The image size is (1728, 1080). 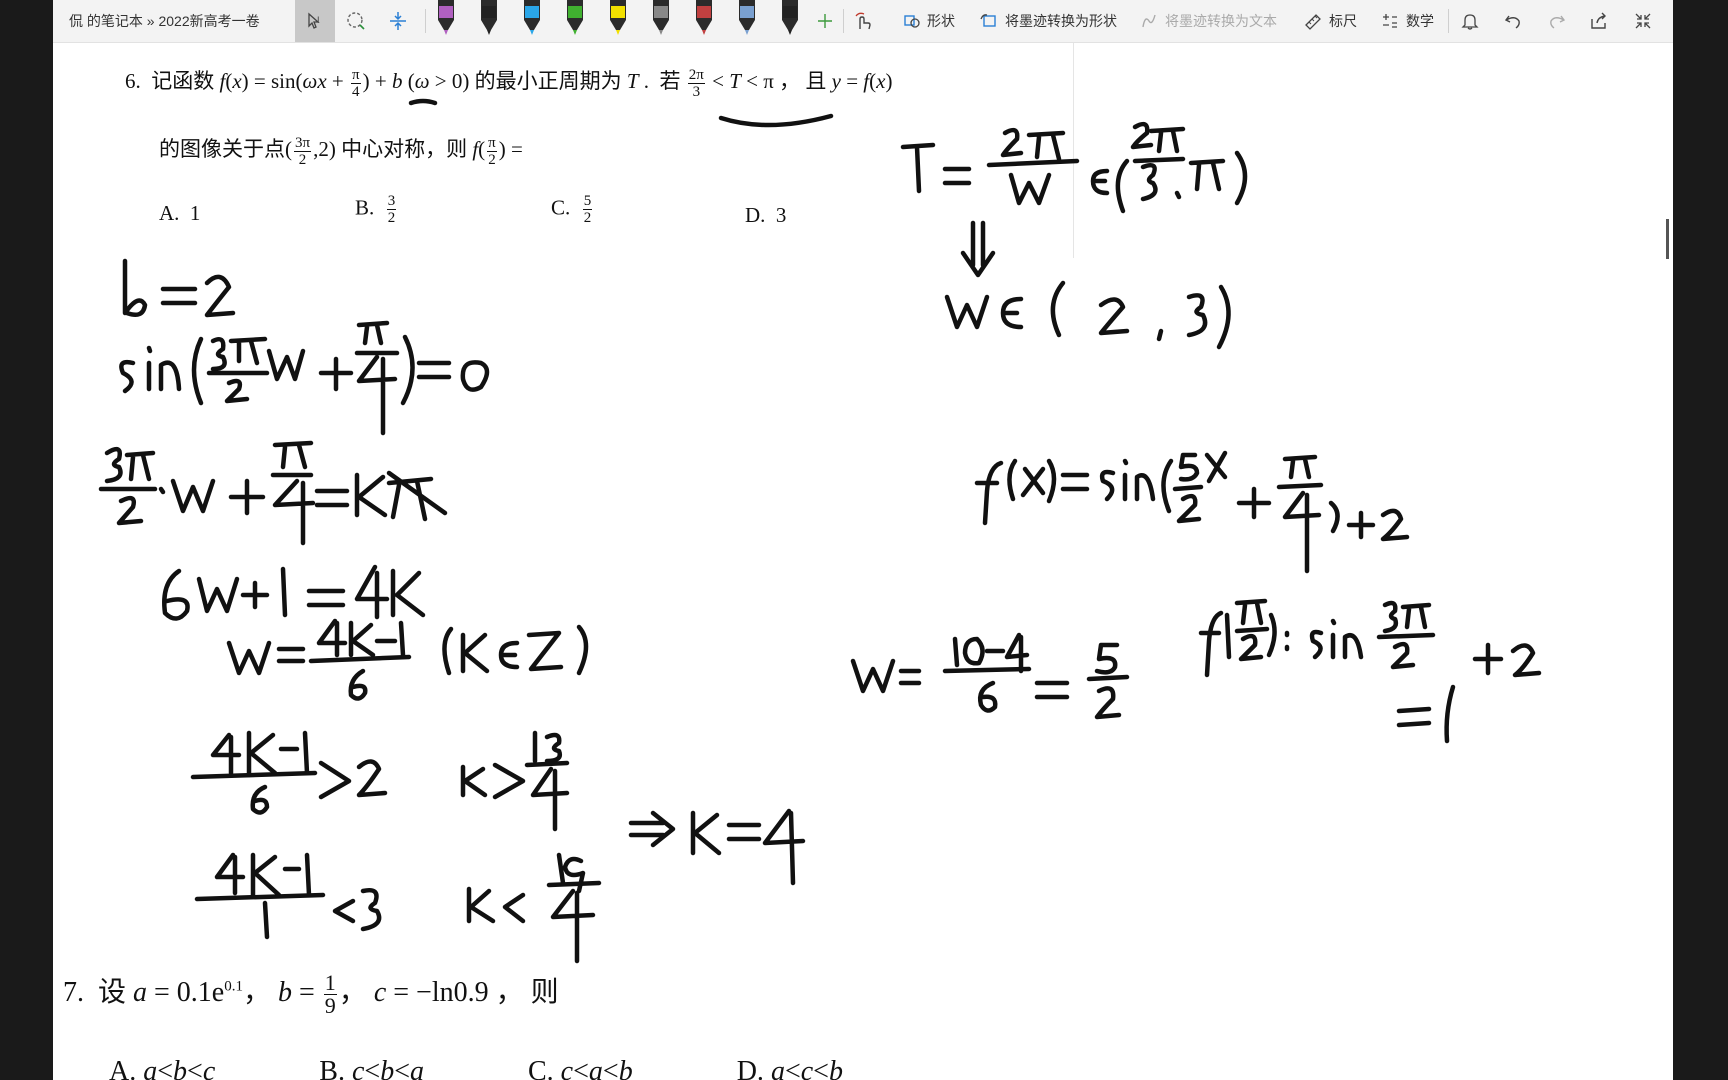 I want to click on exit-fullscreen-button, so click(x=1643, y=21).